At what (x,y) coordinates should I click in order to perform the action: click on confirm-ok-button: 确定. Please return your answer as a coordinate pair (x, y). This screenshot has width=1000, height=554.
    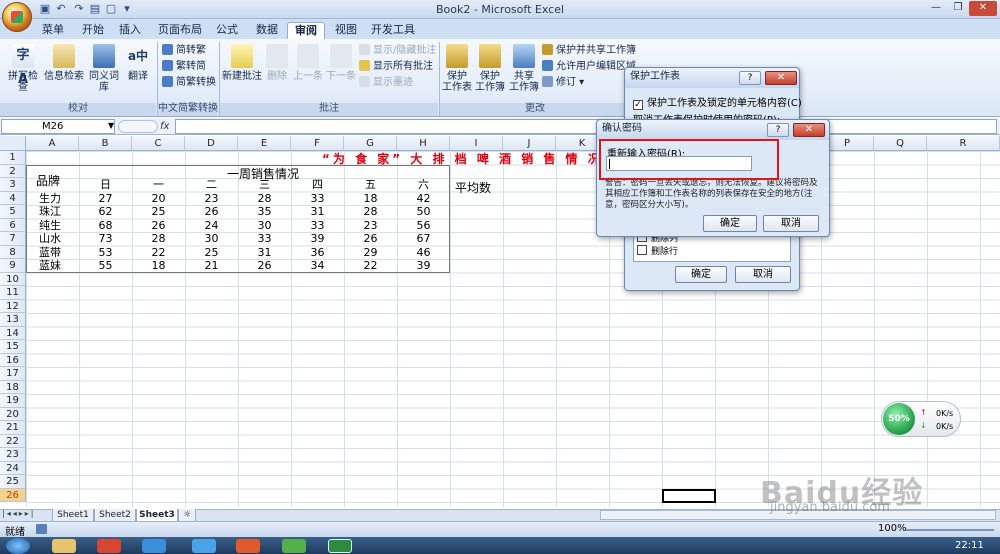
    Looking at the image, I should click on (730, 223).